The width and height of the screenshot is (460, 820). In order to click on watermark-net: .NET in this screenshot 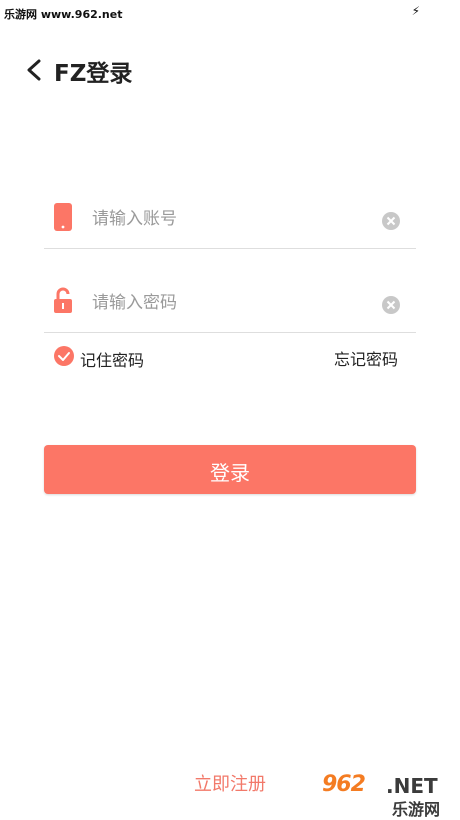, I will do `click(412, 786)`.